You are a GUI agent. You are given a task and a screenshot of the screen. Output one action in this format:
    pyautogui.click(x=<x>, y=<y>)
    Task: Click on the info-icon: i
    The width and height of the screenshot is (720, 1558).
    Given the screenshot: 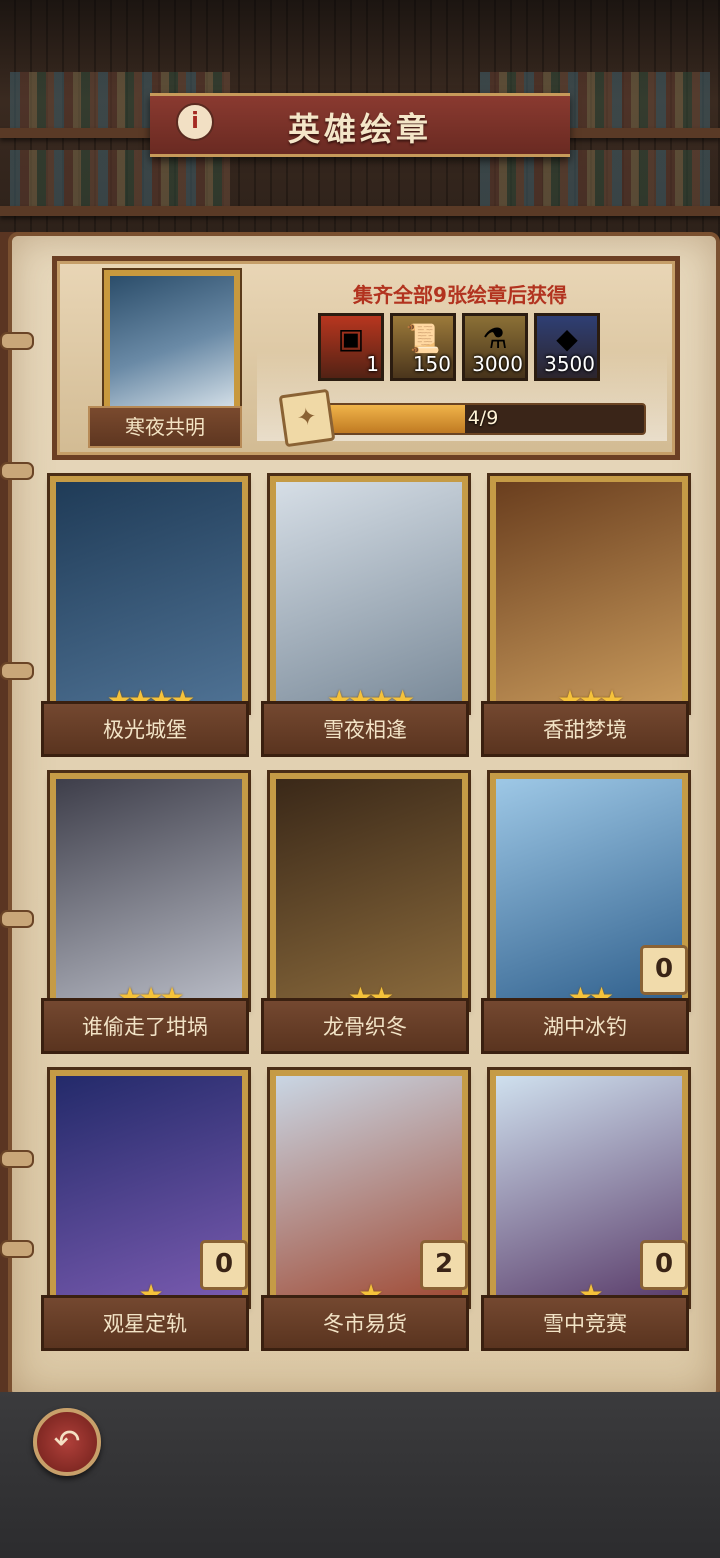 What is the action you would take?
    pyautogui.click(x=195, y=122)
    